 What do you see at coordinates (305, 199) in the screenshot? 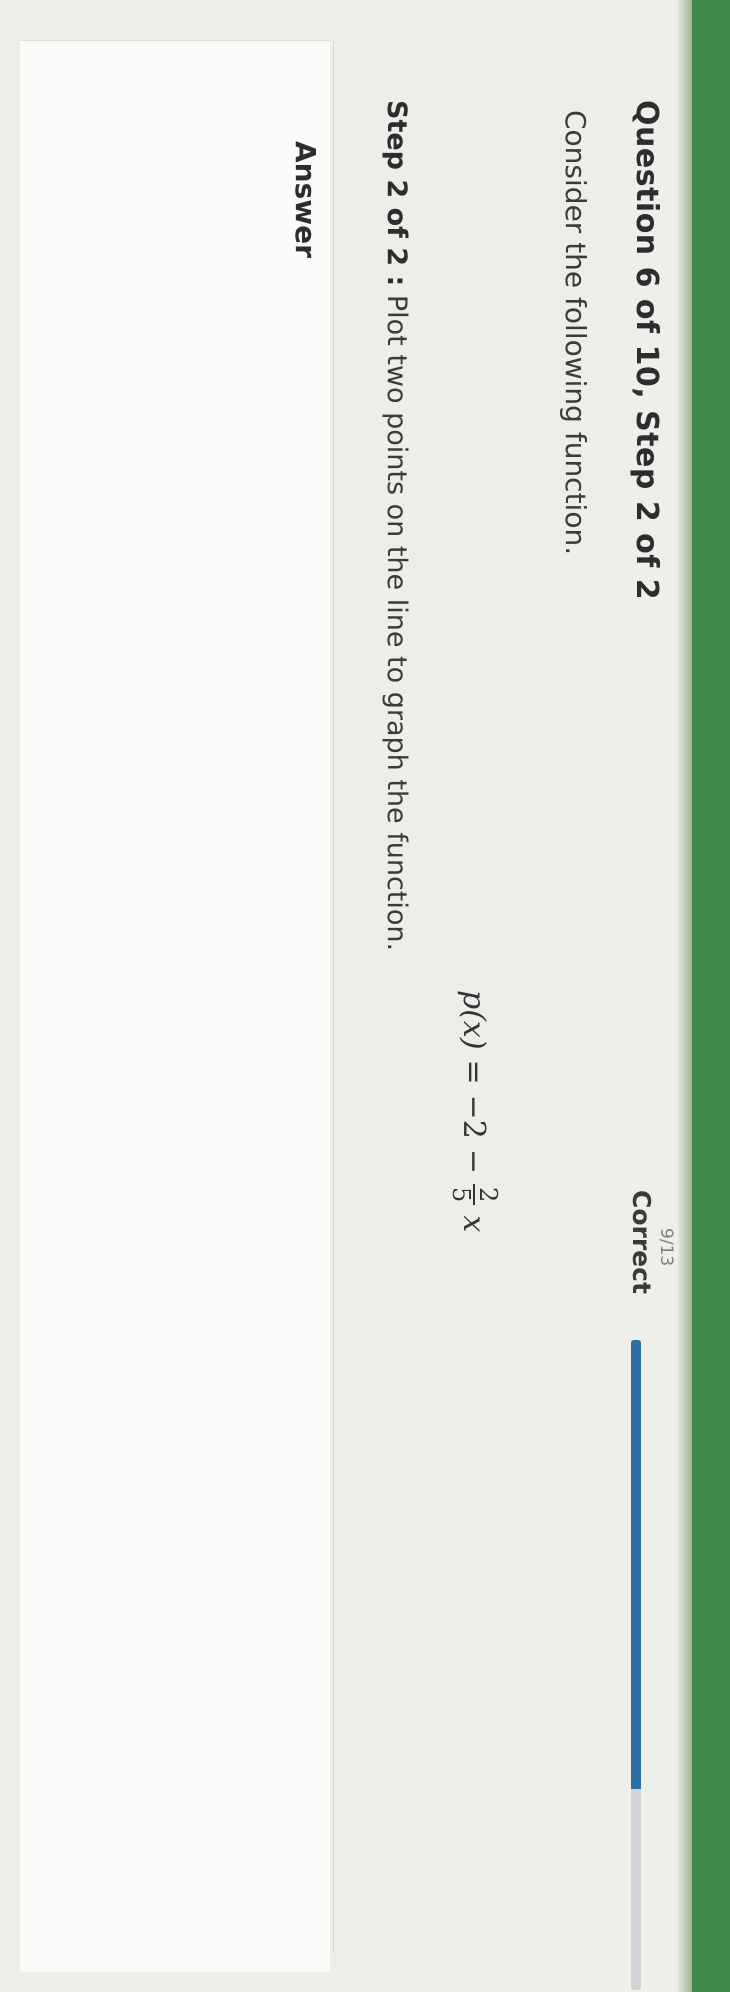
I see `answer-label: Answer` at bounding box center [305, 199].